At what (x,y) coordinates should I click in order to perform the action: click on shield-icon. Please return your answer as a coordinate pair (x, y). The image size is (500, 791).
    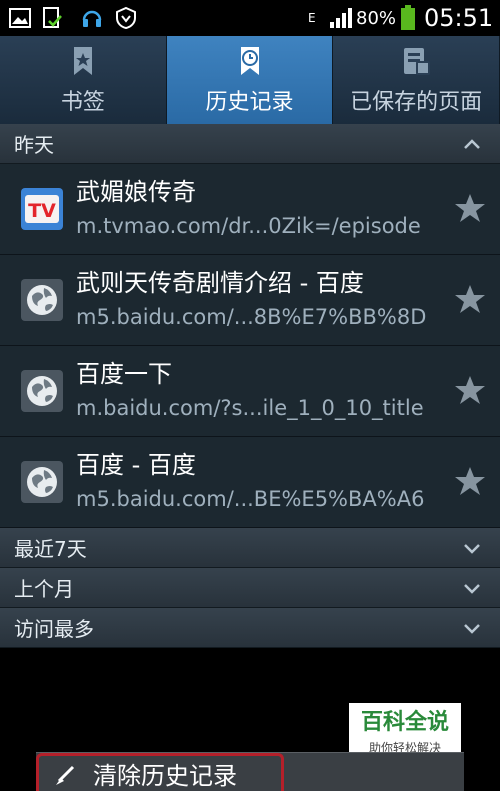
    Looking at the image, I should click on (126, 18).